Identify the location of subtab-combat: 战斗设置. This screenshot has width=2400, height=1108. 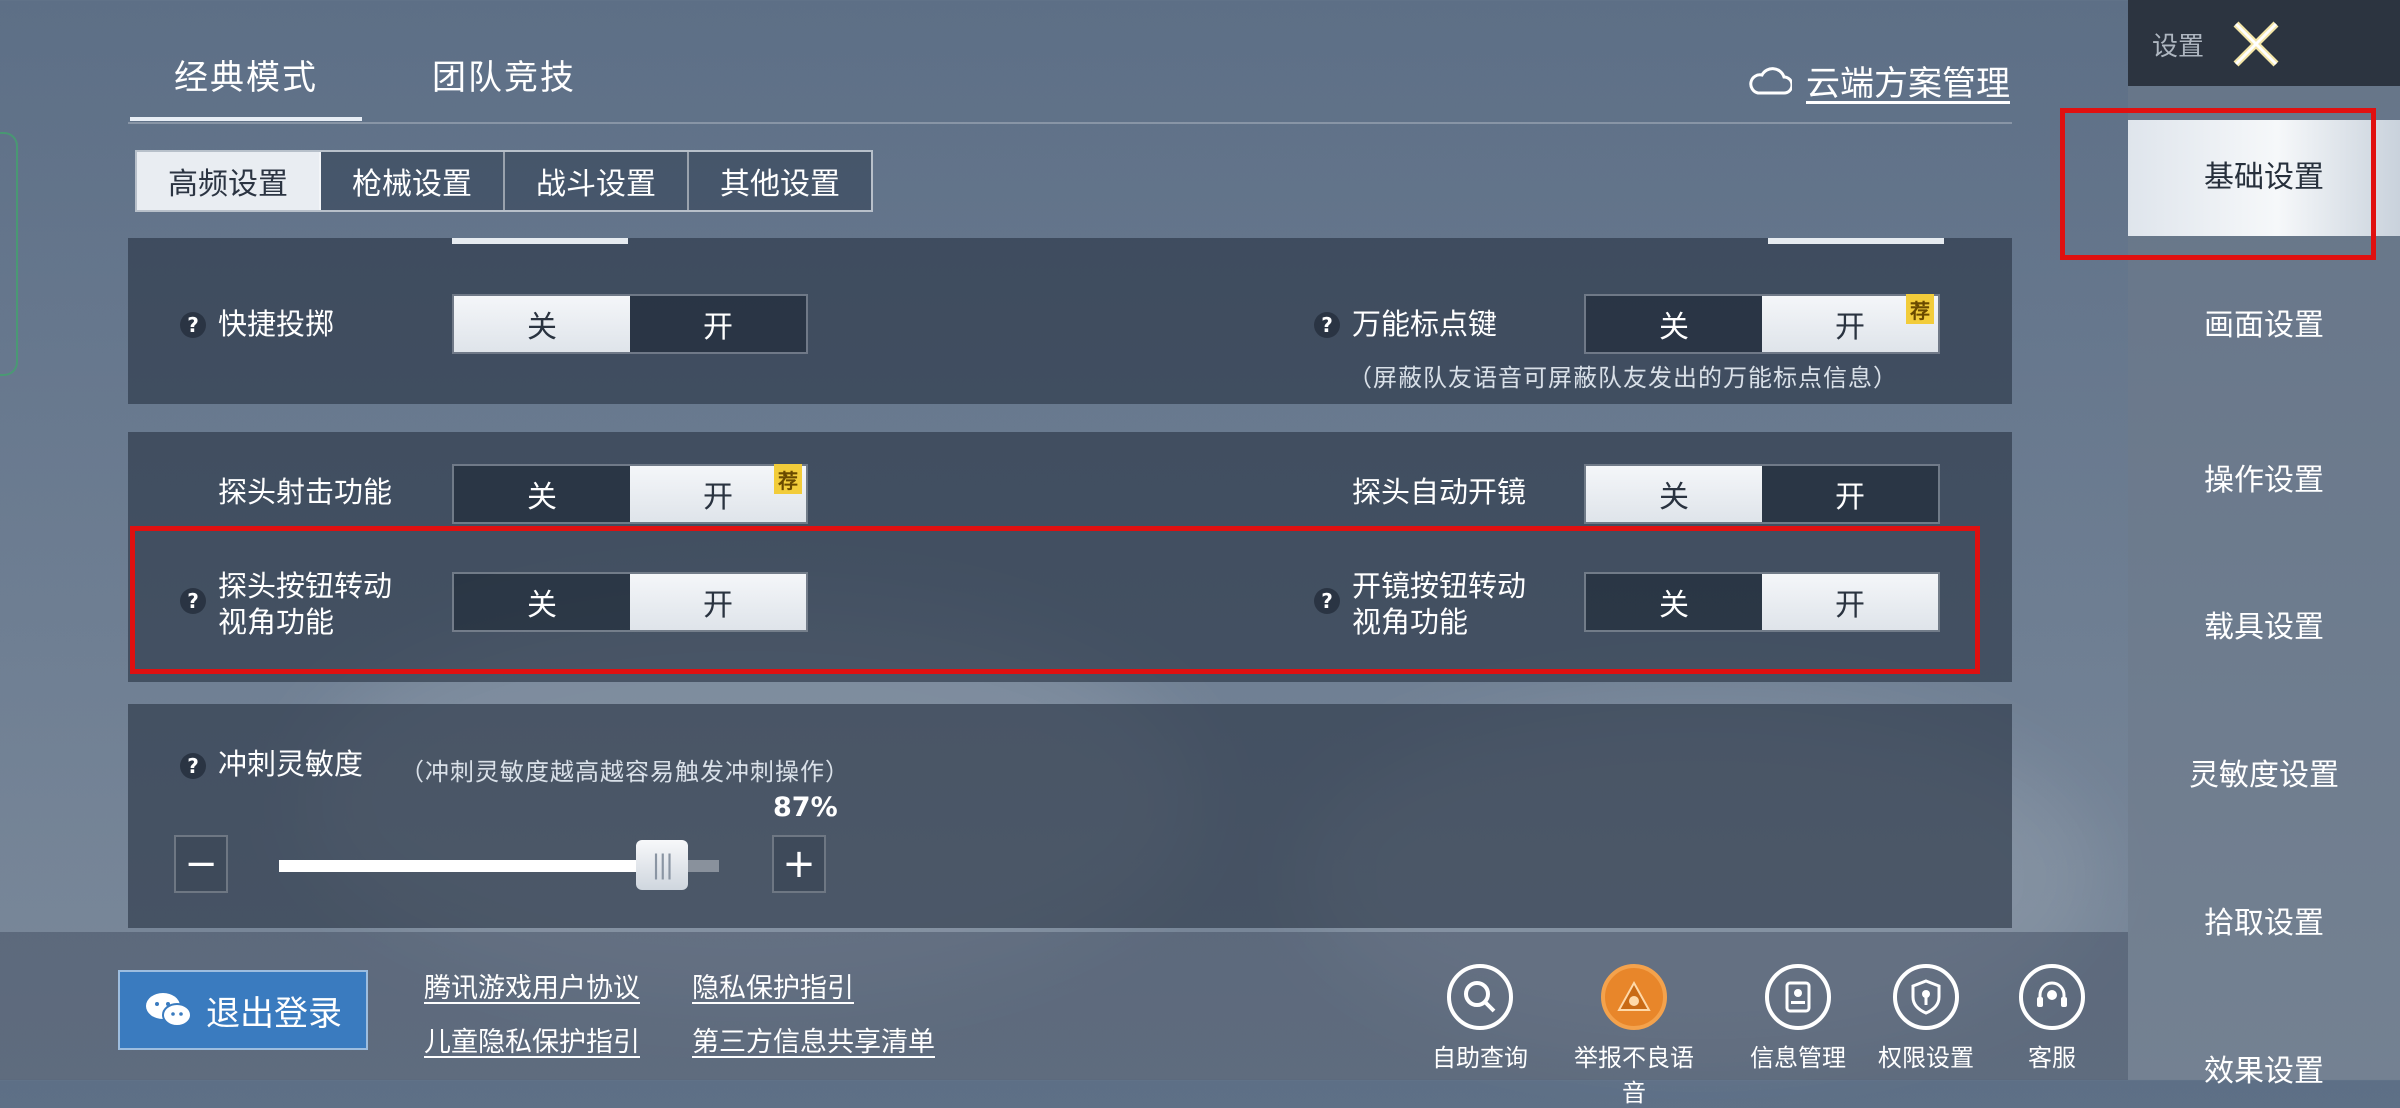
(597, 181).